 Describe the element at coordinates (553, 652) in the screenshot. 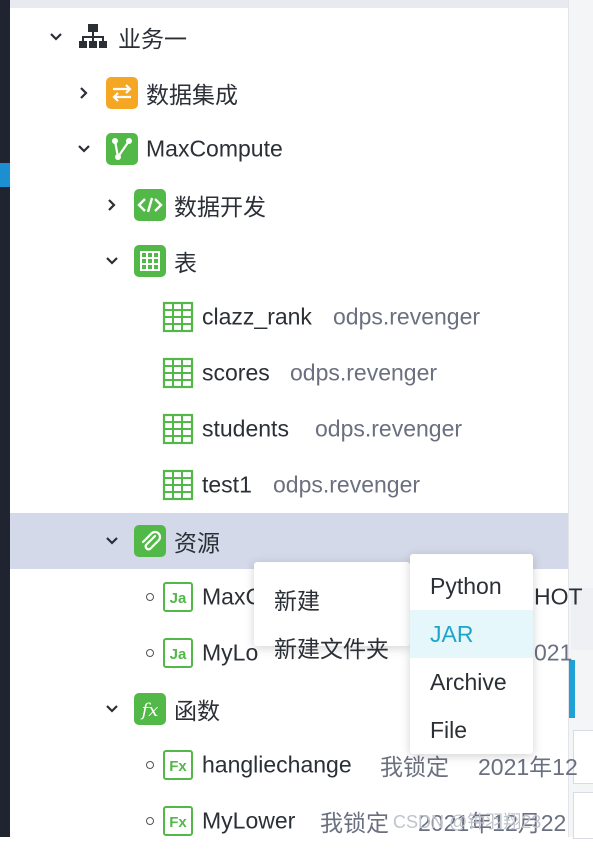

I see `resource-suffix: 021` at that location.